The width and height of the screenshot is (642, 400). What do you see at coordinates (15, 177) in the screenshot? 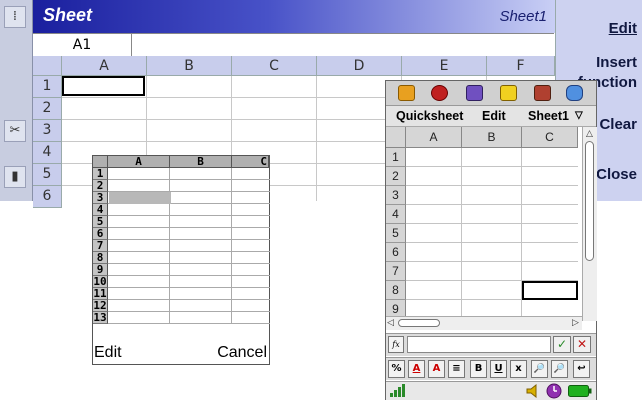
I see `battery-icon: ▮` at bounding box center [15, 177].